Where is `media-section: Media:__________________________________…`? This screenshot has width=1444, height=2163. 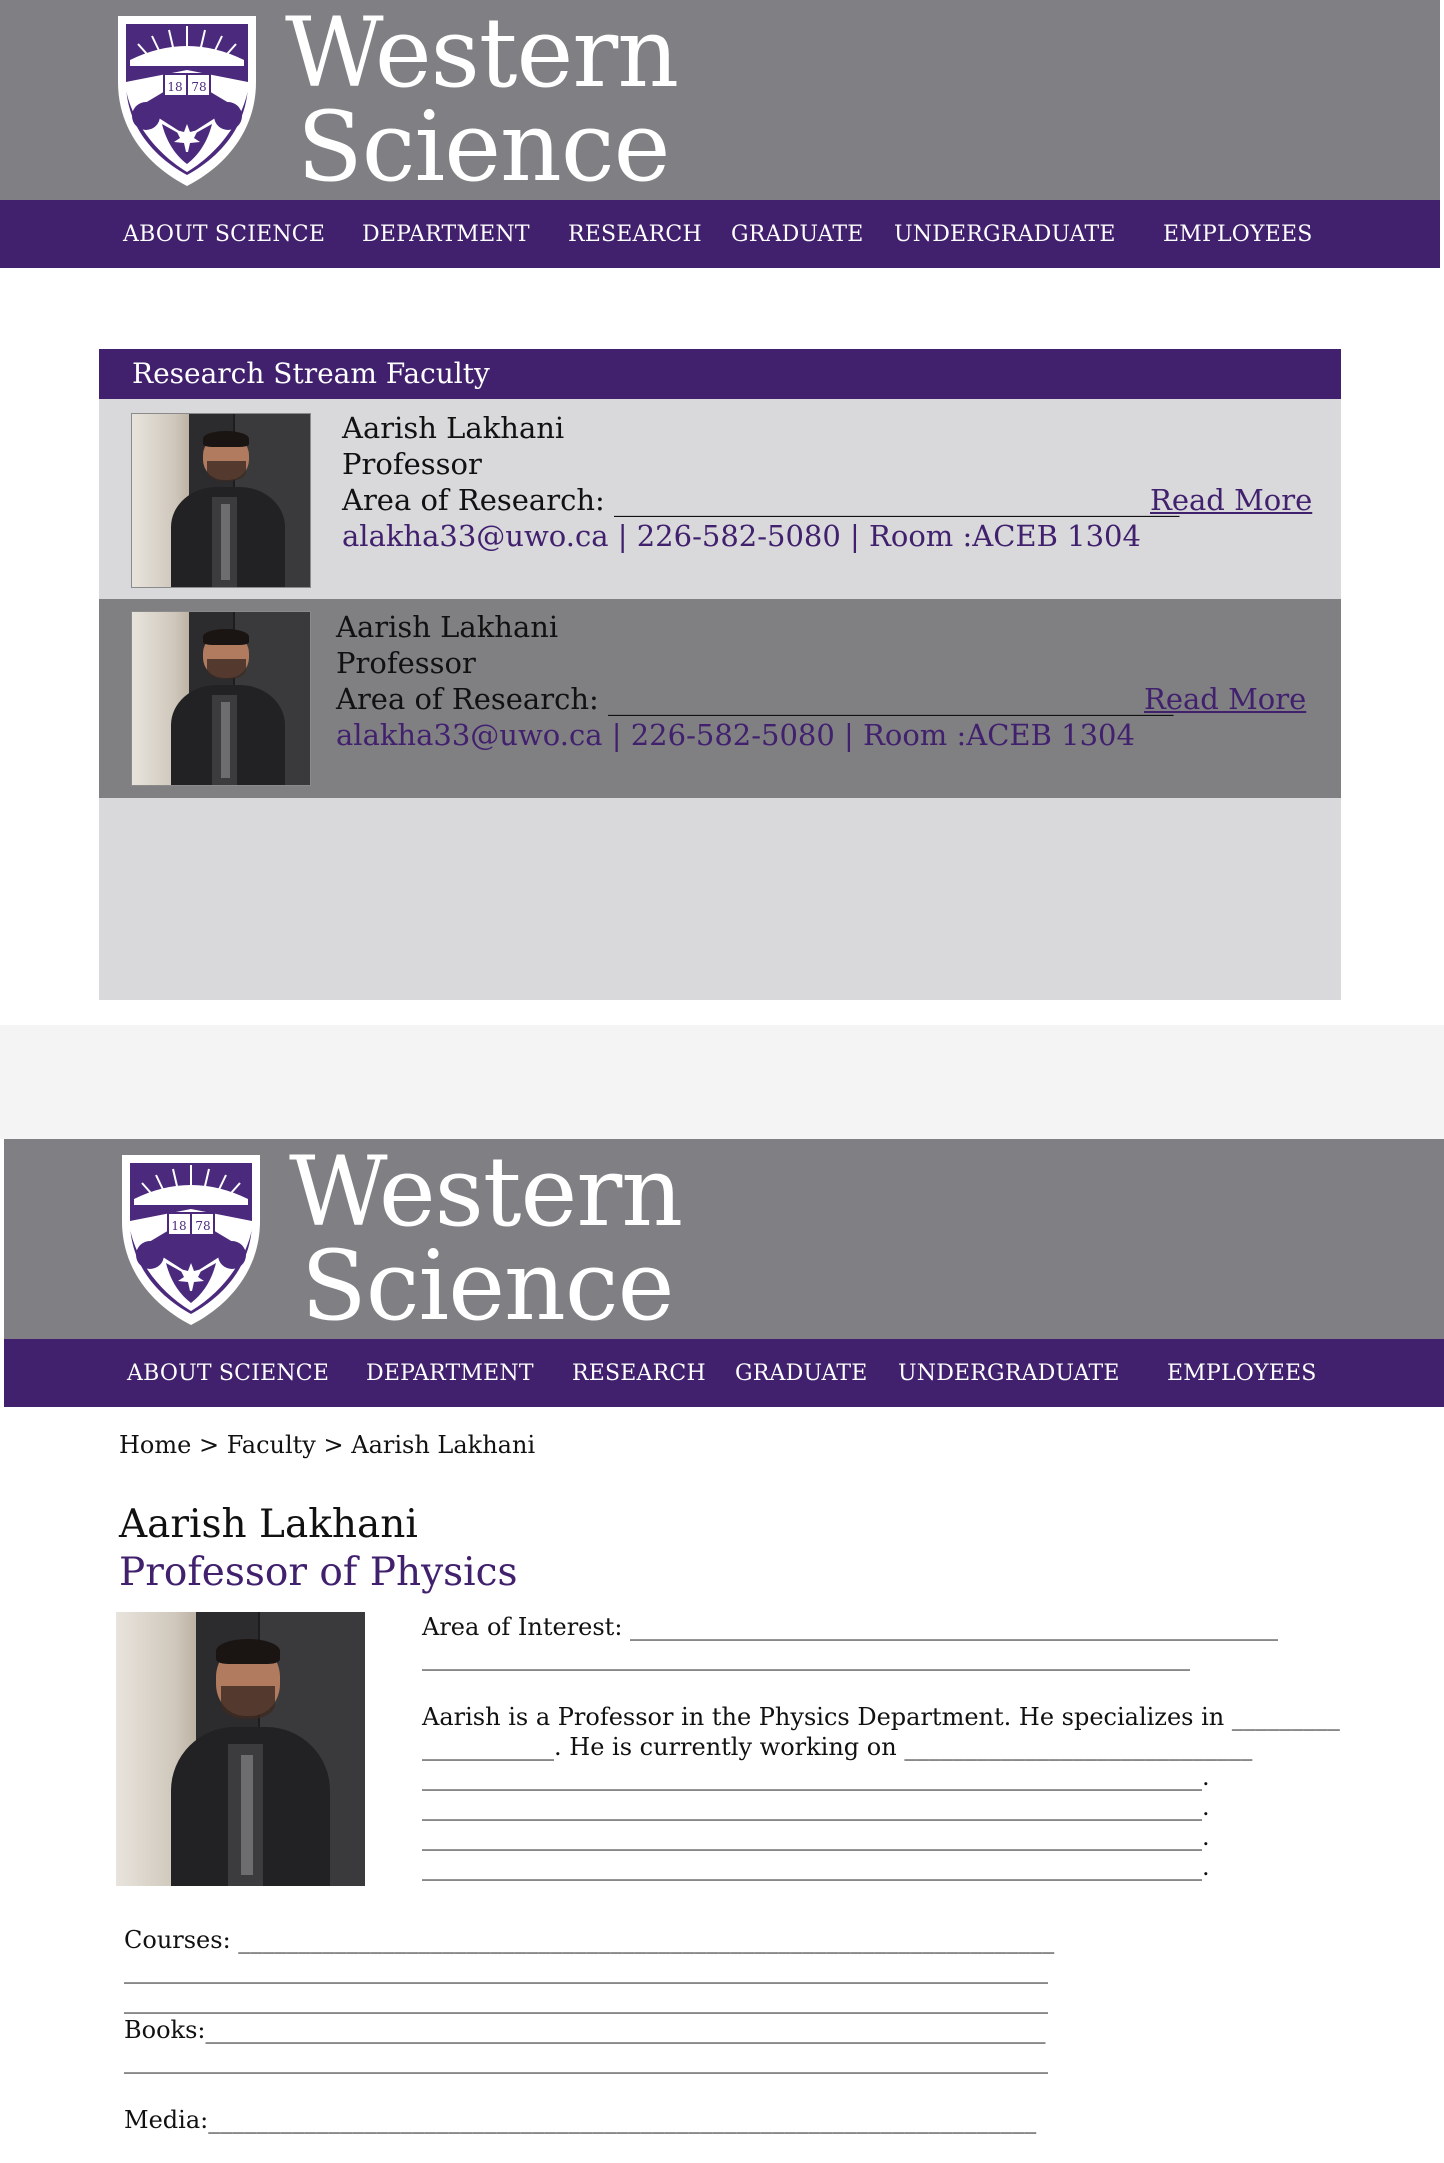
media-section: Media:__________________________________… is located at coordinates (580, 2120).